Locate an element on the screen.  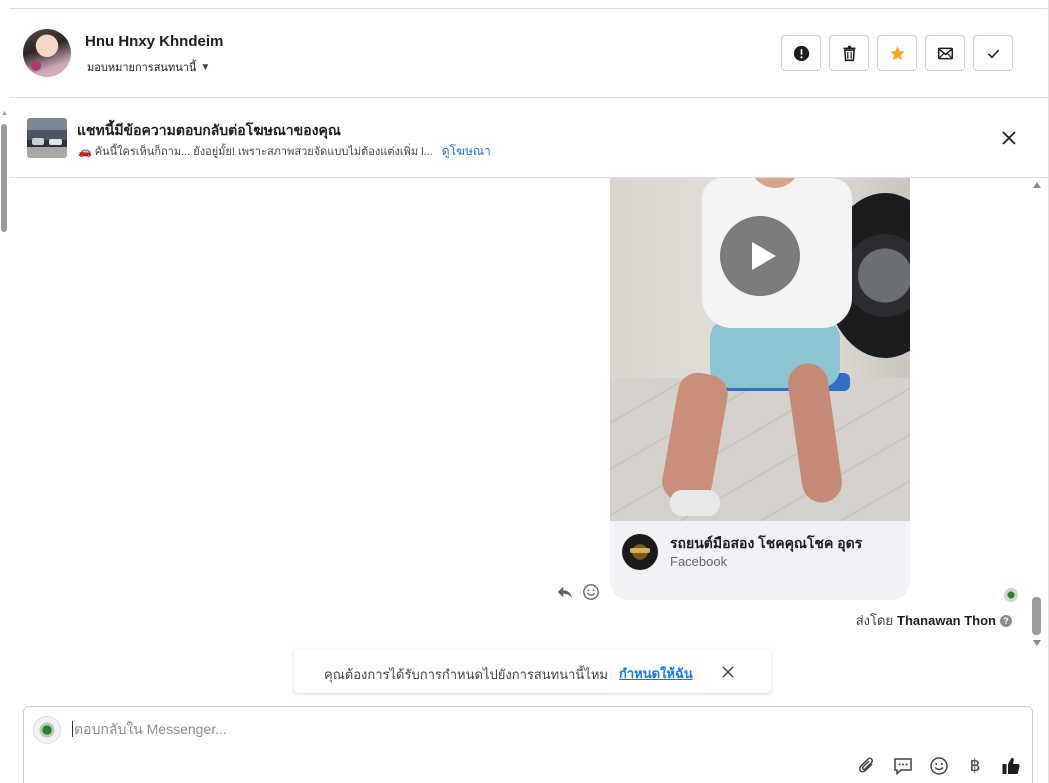
sent-by-prefix: ส่งโดย is located at coordinates (874, 620).